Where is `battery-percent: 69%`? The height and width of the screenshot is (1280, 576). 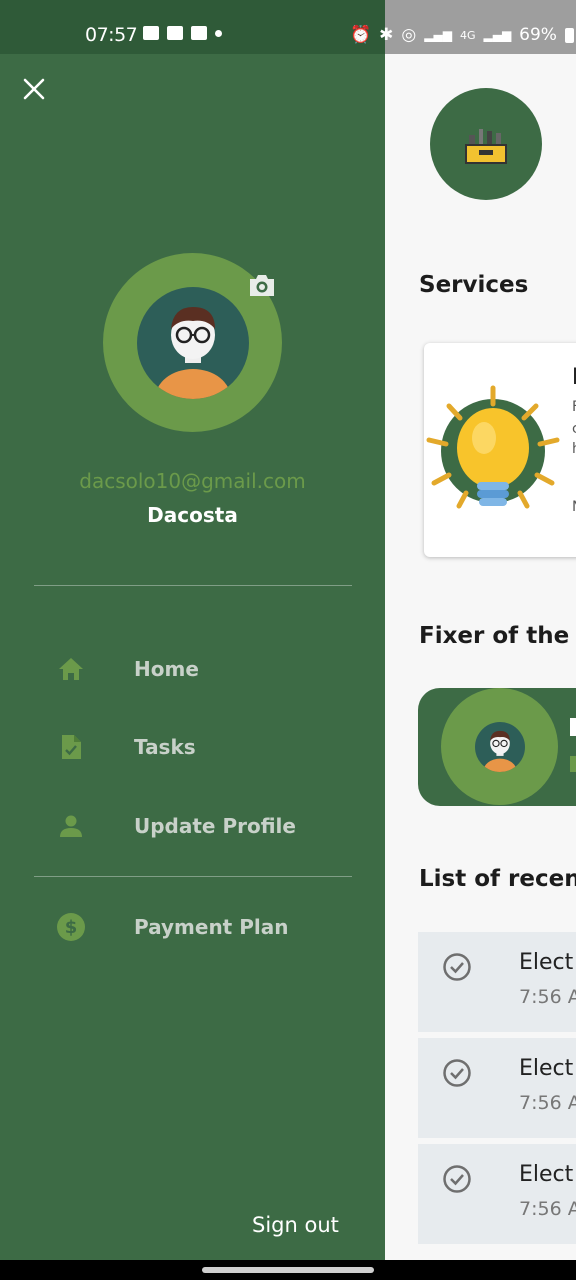
battery-percent: 69% is located at coordinates (538, 35).